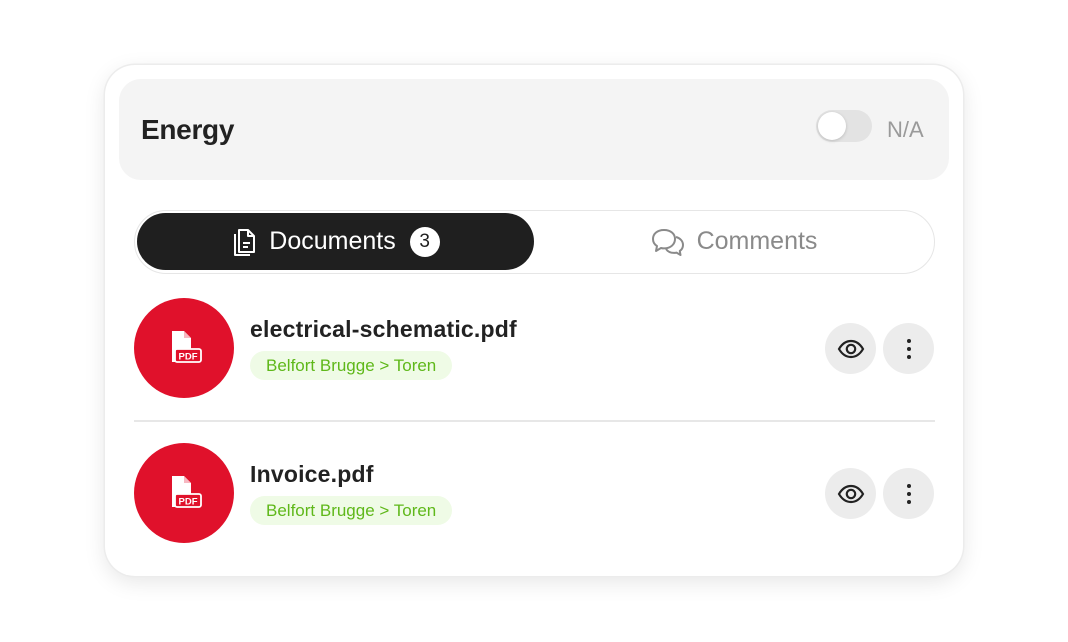 Image resolution: width=1068 pixels, height=642 pixels. What do you see at coordinates (424, 241) in the screenshot?
I see `documents-count-badge: 3` at bounding box center [424, 241].